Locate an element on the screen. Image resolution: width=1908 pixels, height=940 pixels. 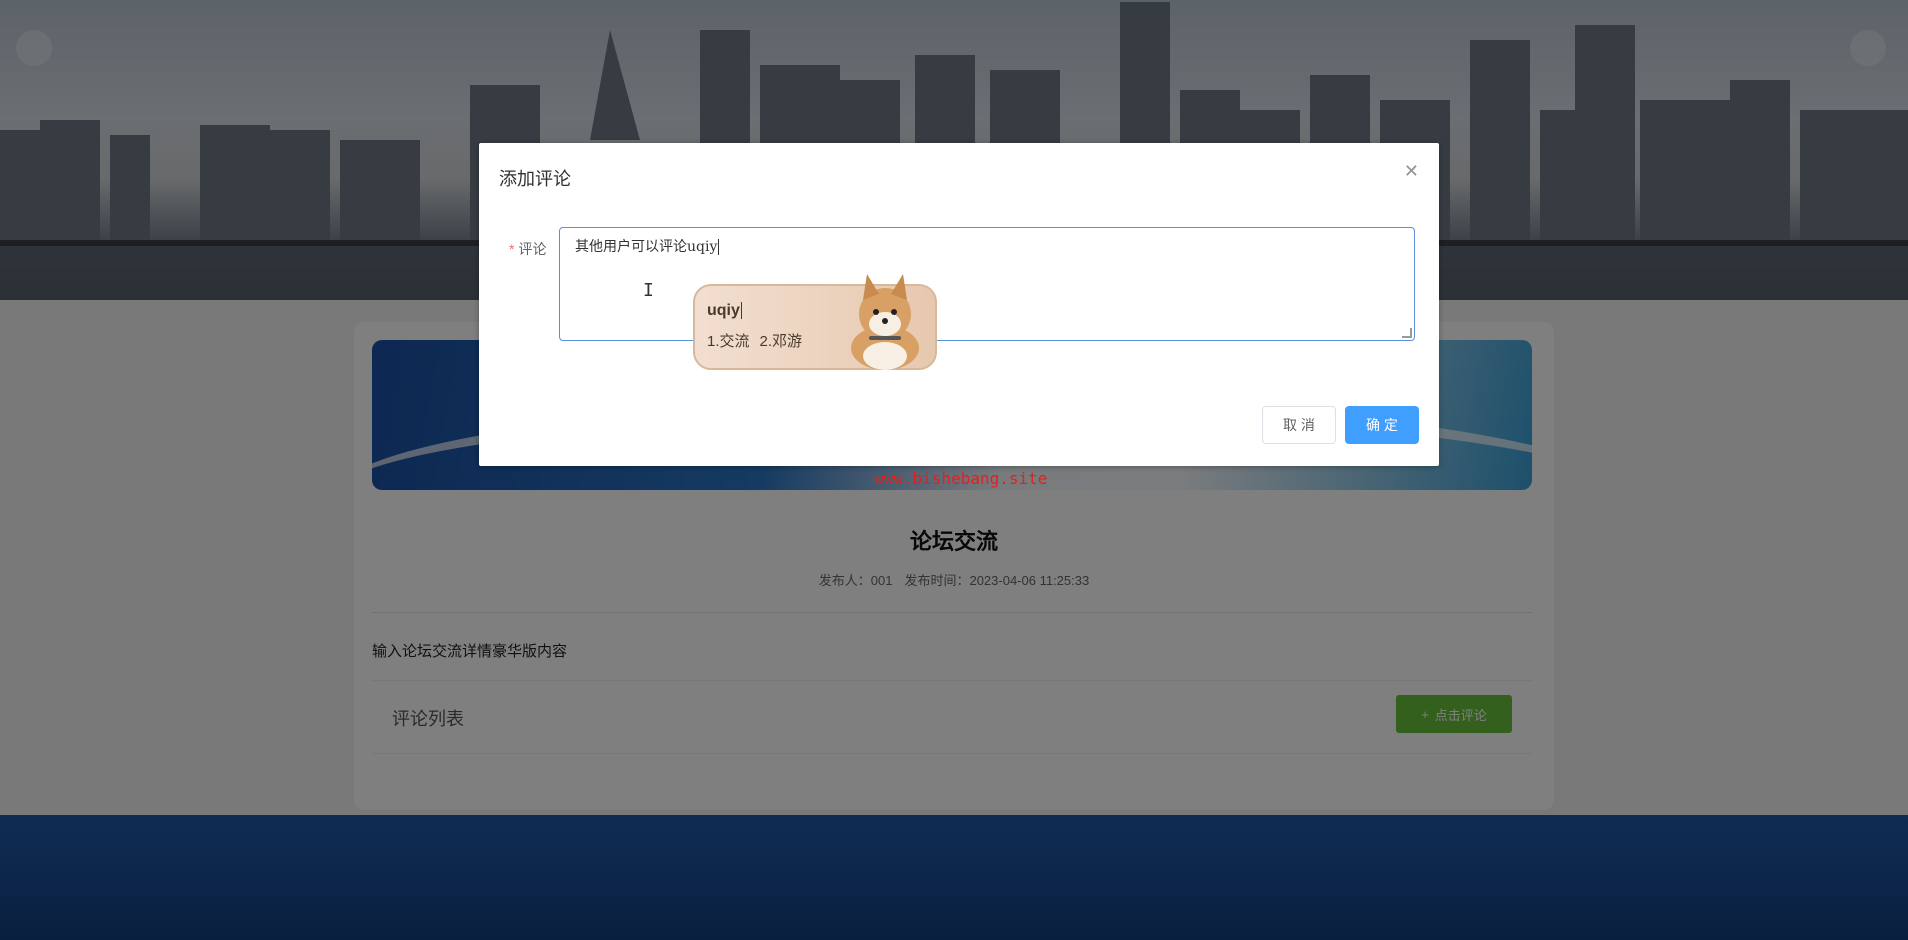
watermark-text: www.bishebang.site is located at coordinates (961, 478).